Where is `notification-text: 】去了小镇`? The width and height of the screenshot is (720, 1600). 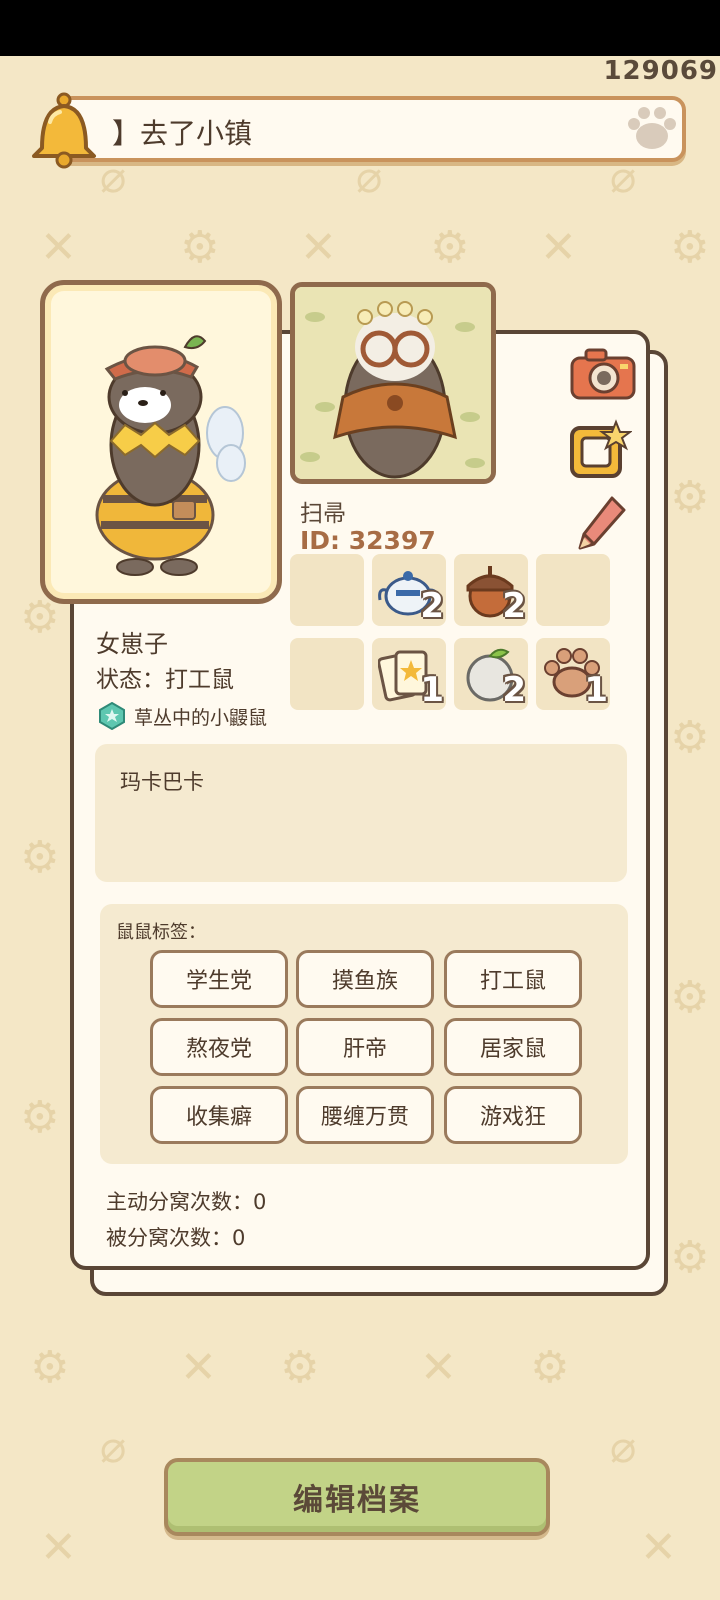 notification-text: 】去了小镇 is located at coordinates (182, 133).